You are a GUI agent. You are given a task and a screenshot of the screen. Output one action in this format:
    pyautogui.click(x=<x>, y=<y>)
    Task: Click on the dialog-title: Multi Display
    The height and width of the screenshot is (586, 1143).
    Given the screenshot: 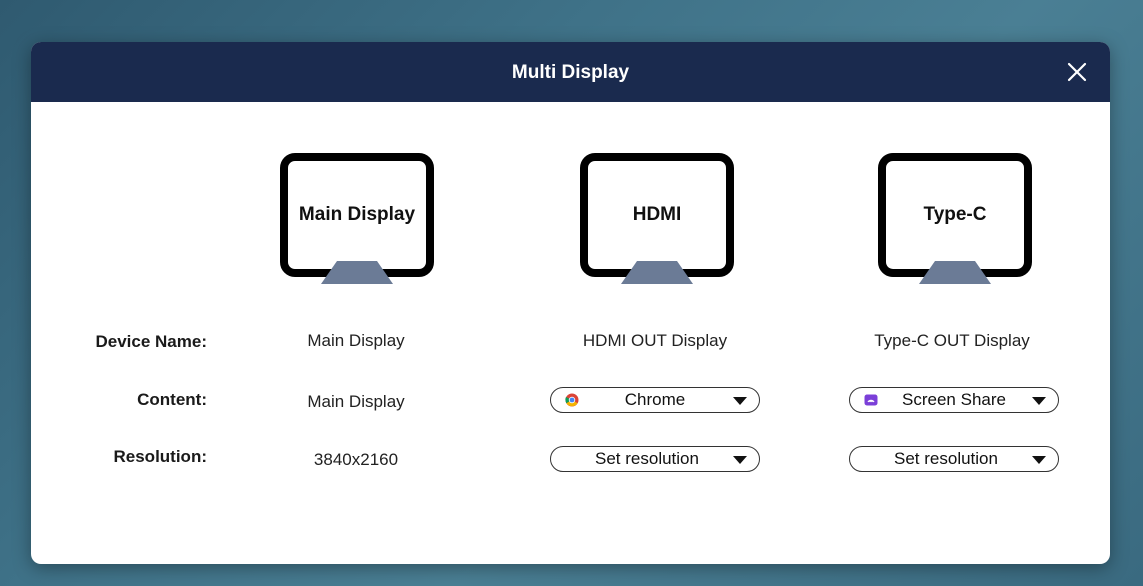 What is the action you would take?
    pyautogui.click(x=570, y=72)
    